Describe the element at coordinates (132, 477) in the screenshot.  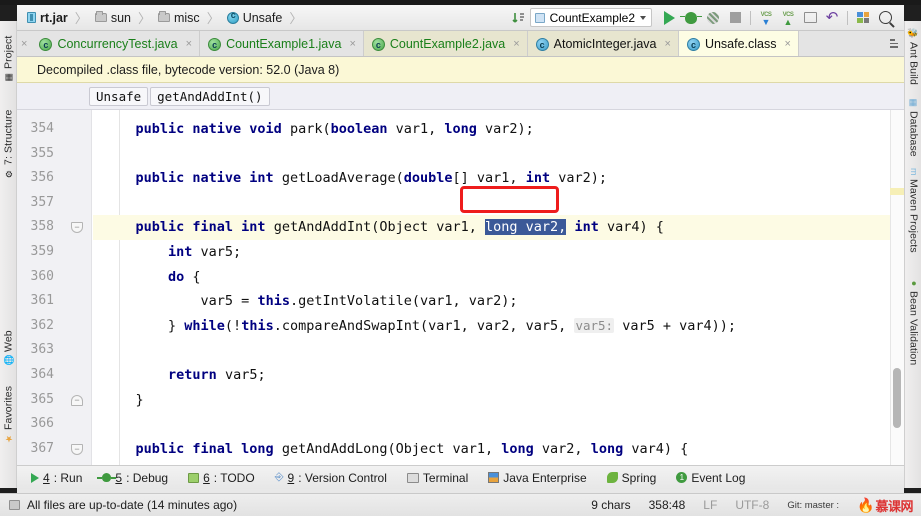
I see `tool-button-debug: 5: Debug` at that location.